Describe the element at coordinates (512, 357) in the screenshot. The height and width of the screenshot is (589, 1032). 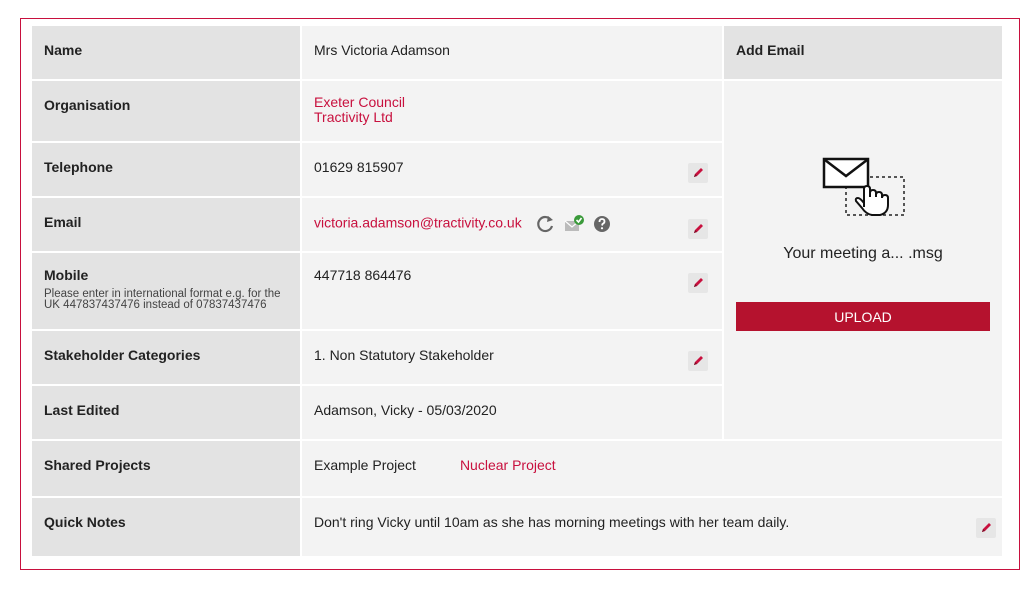
I see `stakeholder-categories-value: 1. Non Statutory Stakeholder` at that location.